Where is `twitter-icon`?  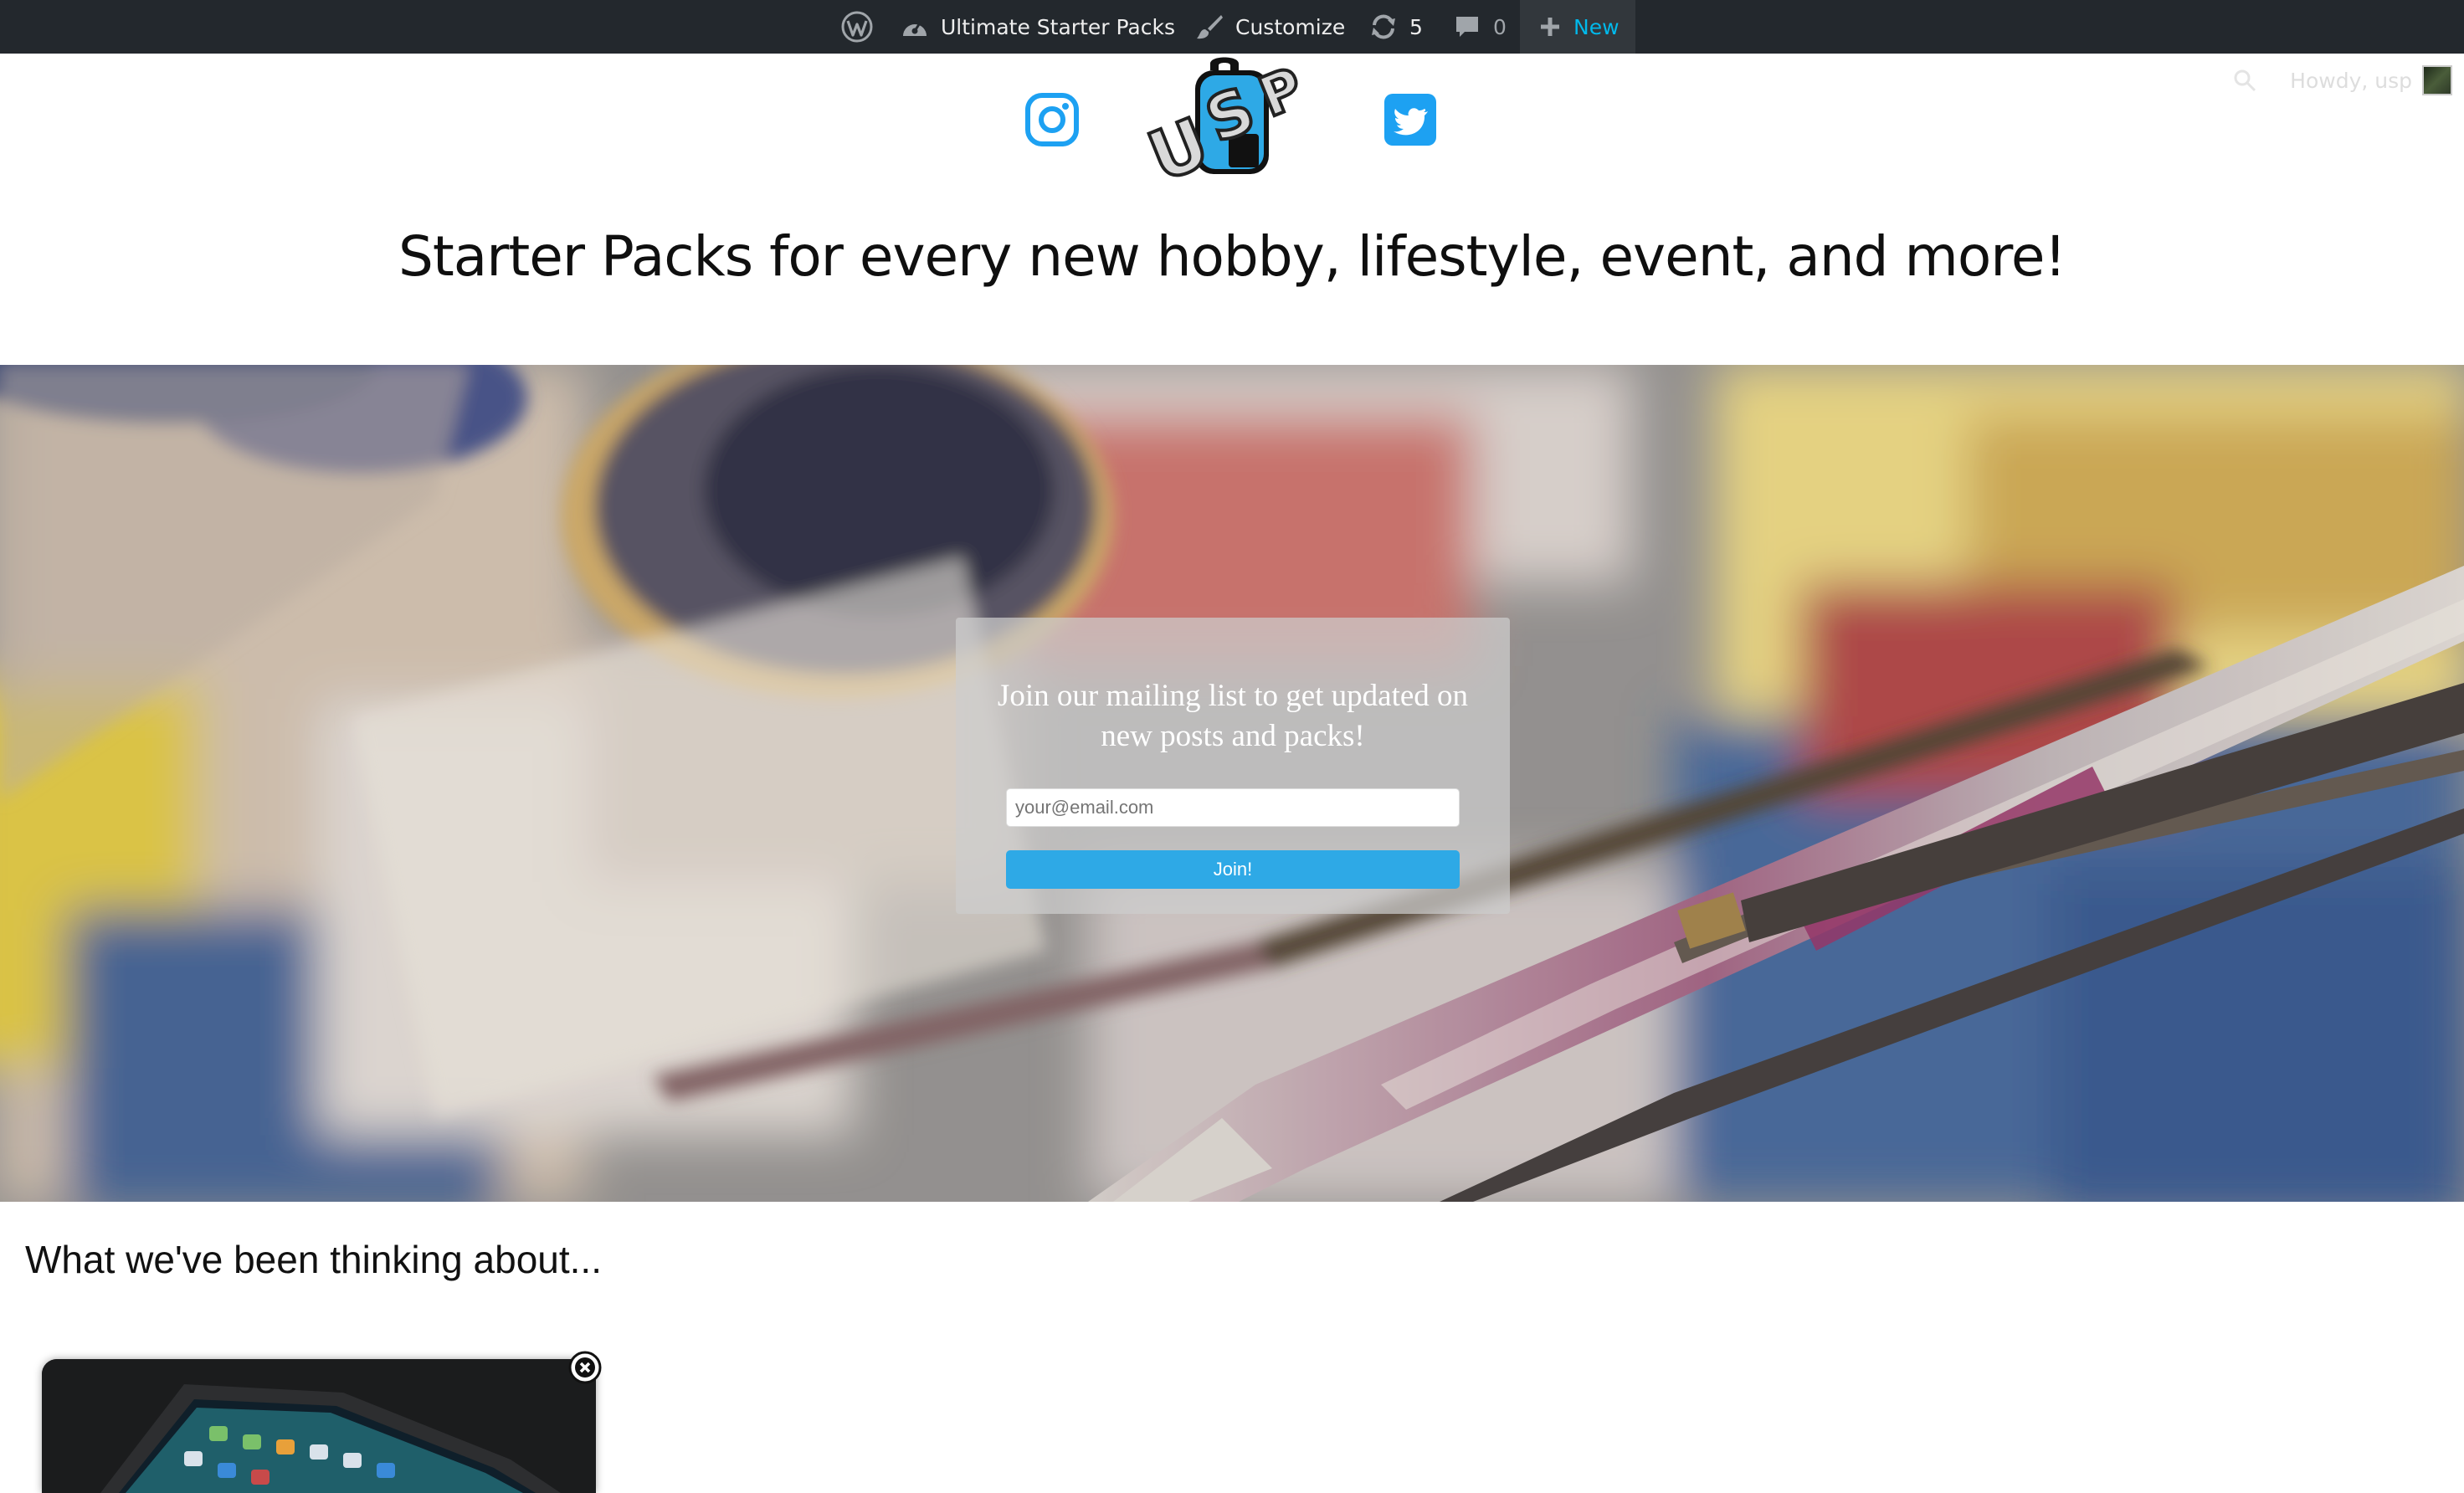
twitter-icon is located at coordinates (1410, 120).